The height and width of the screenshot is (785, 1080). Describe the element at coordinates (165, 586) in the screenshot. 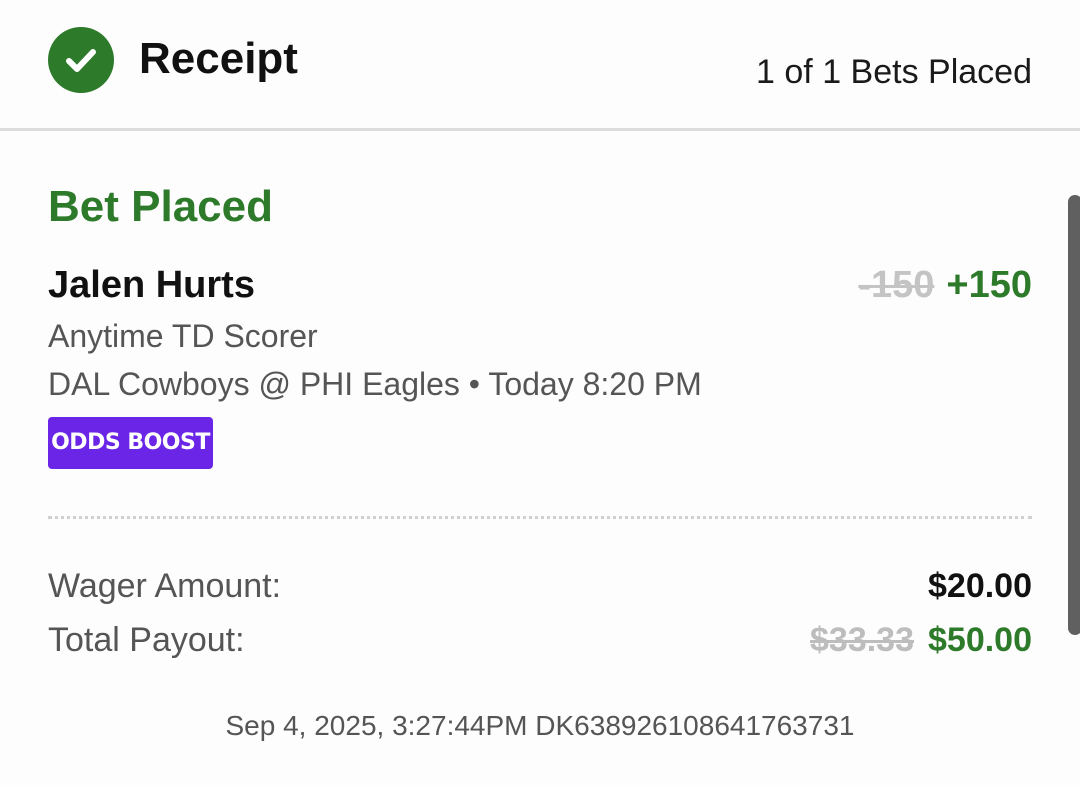

I see `wager-amount-label: Wager Amount:` at that location.